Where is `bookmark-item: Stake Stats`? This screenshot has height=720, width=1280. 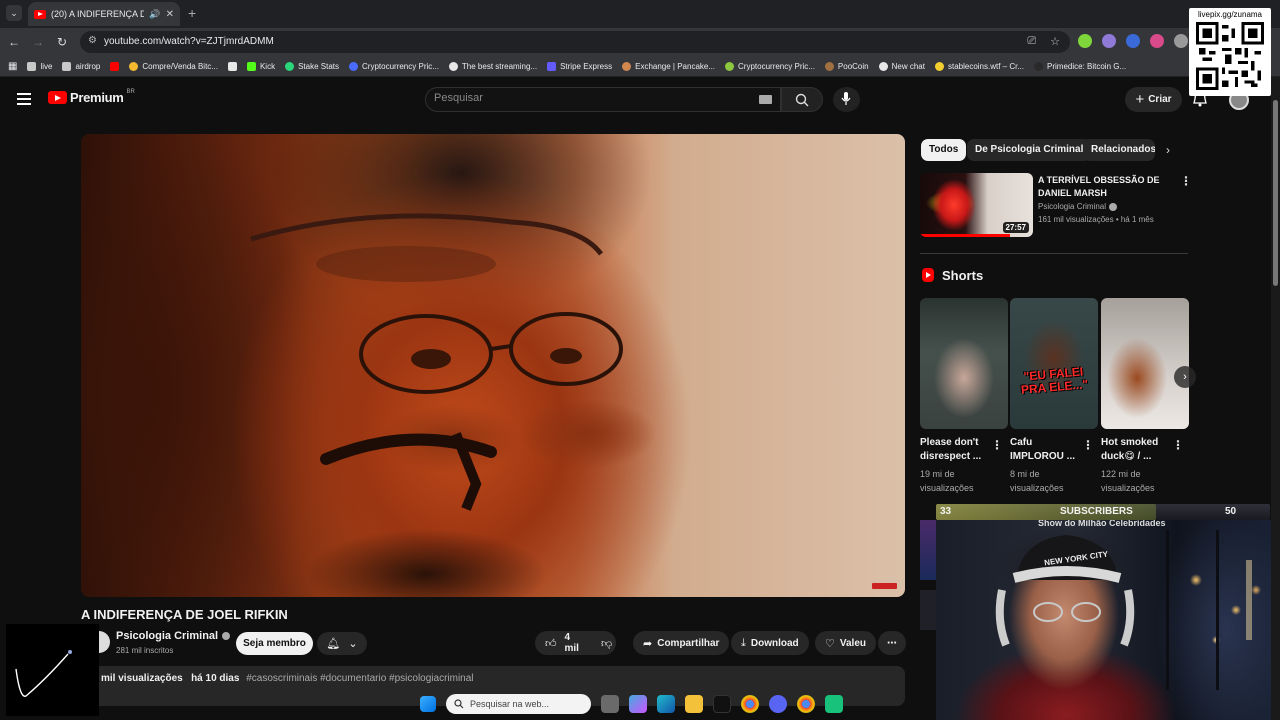 bookmark-item: Stake Stats is located at coordinates (312, 66).